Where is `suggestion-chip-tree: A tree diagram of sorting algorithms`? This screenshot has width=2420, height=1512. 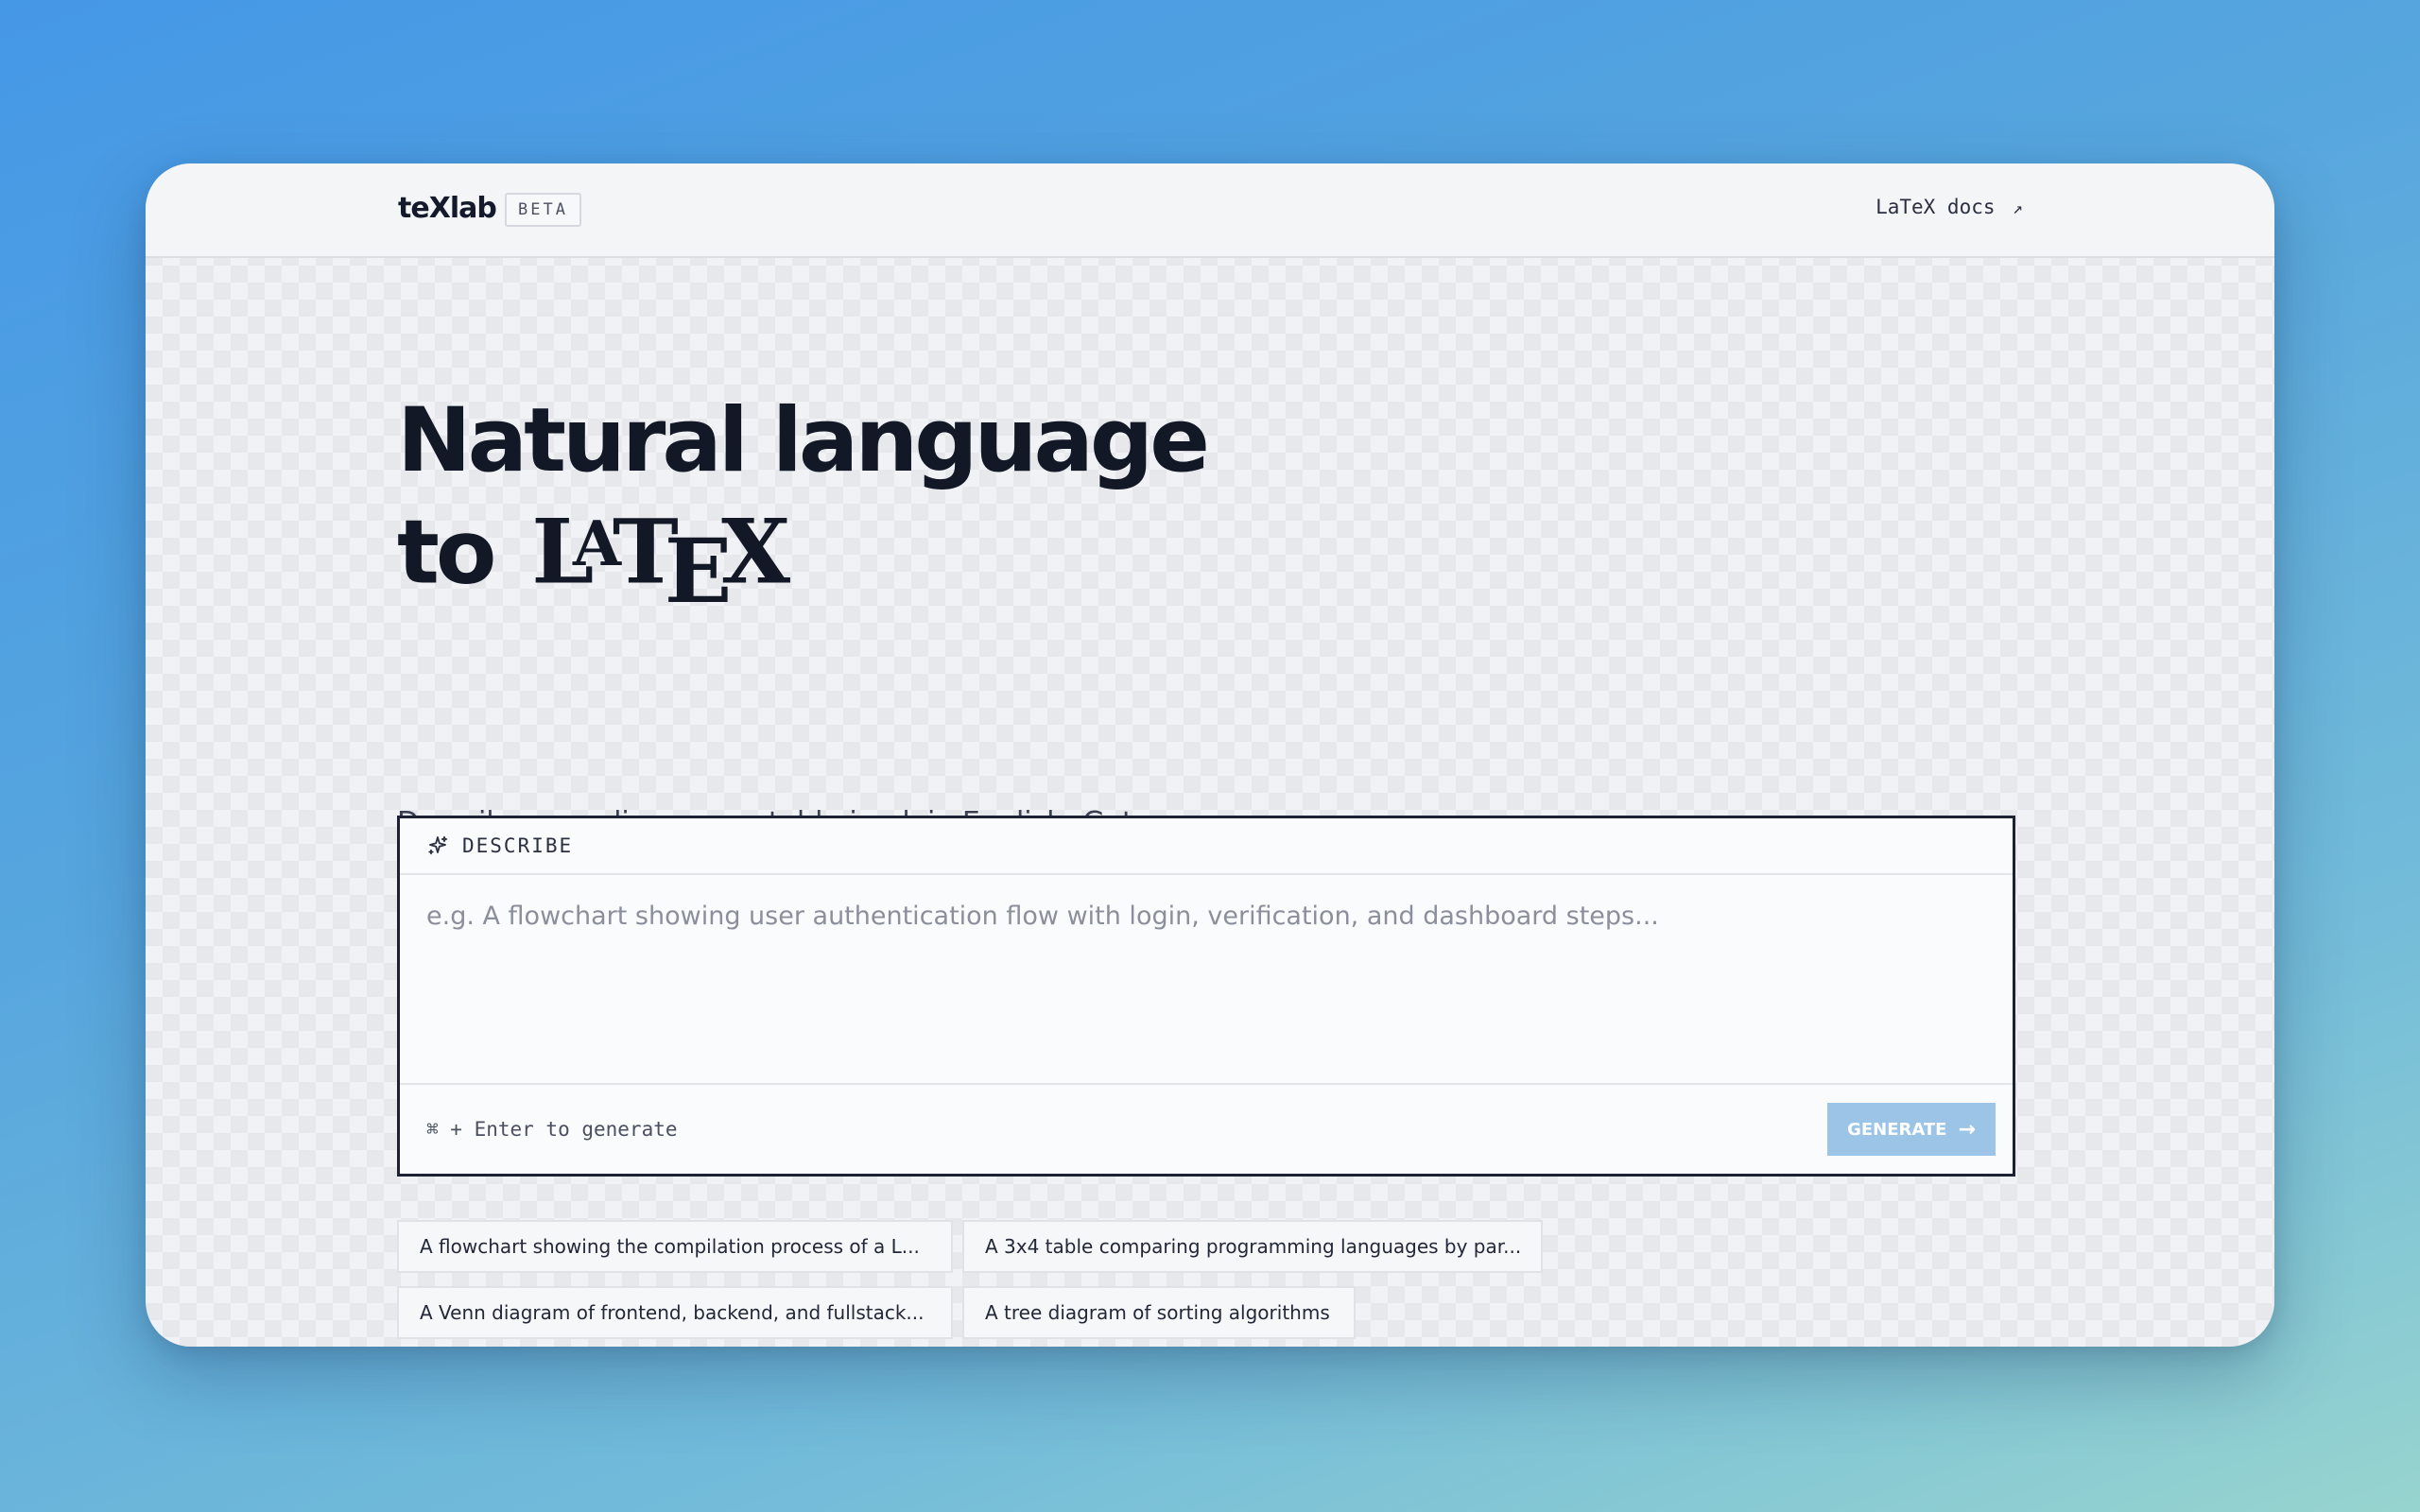 suggestion-chip-tree: A tree diagram of sorting algorithms is located at coordinates (1159, 1312).